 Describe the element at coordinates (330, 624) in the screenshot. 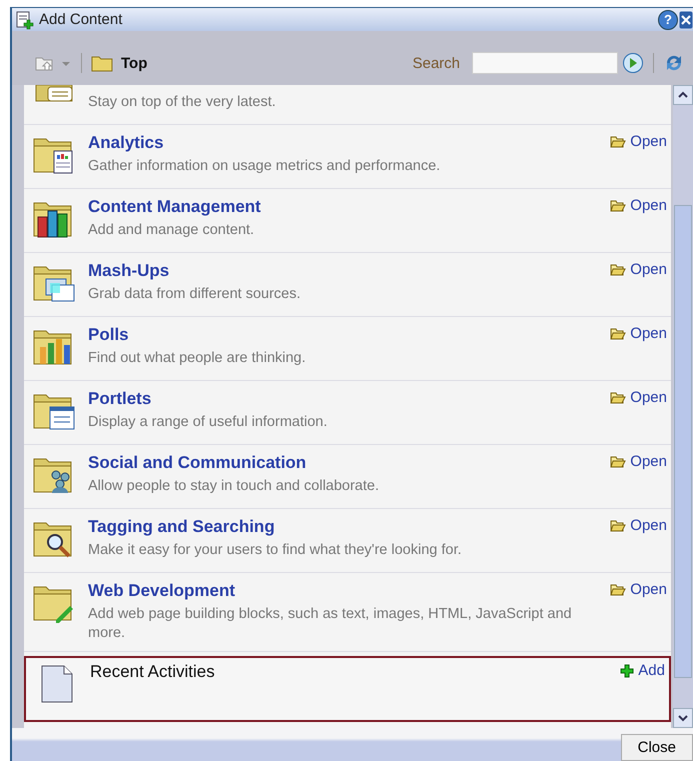

I see `item-description: Add web page building blocks, such as text, images, HTML, JavaScript and more.` at that location.